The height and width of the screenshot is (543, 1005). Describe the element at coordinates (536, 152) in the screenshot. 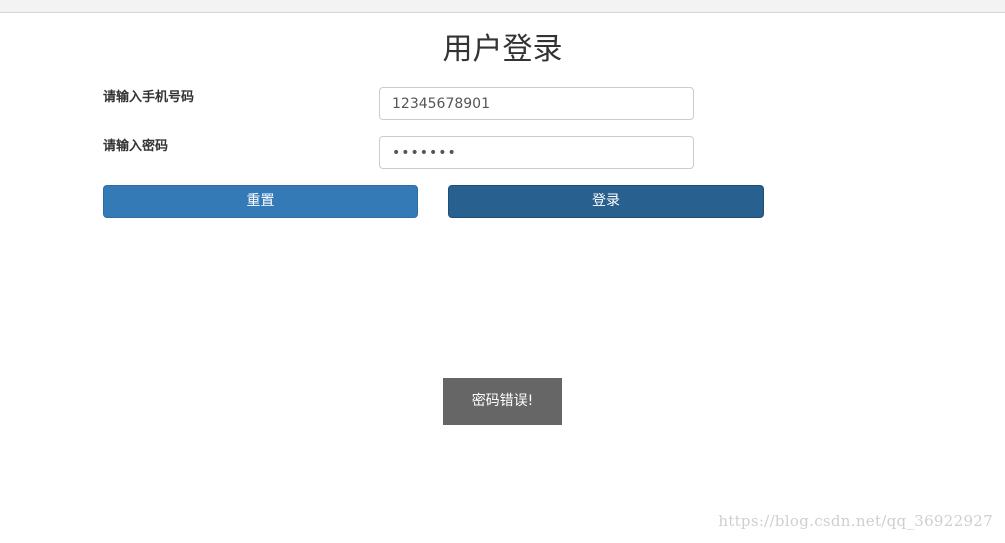

I see `password-input` at that location.